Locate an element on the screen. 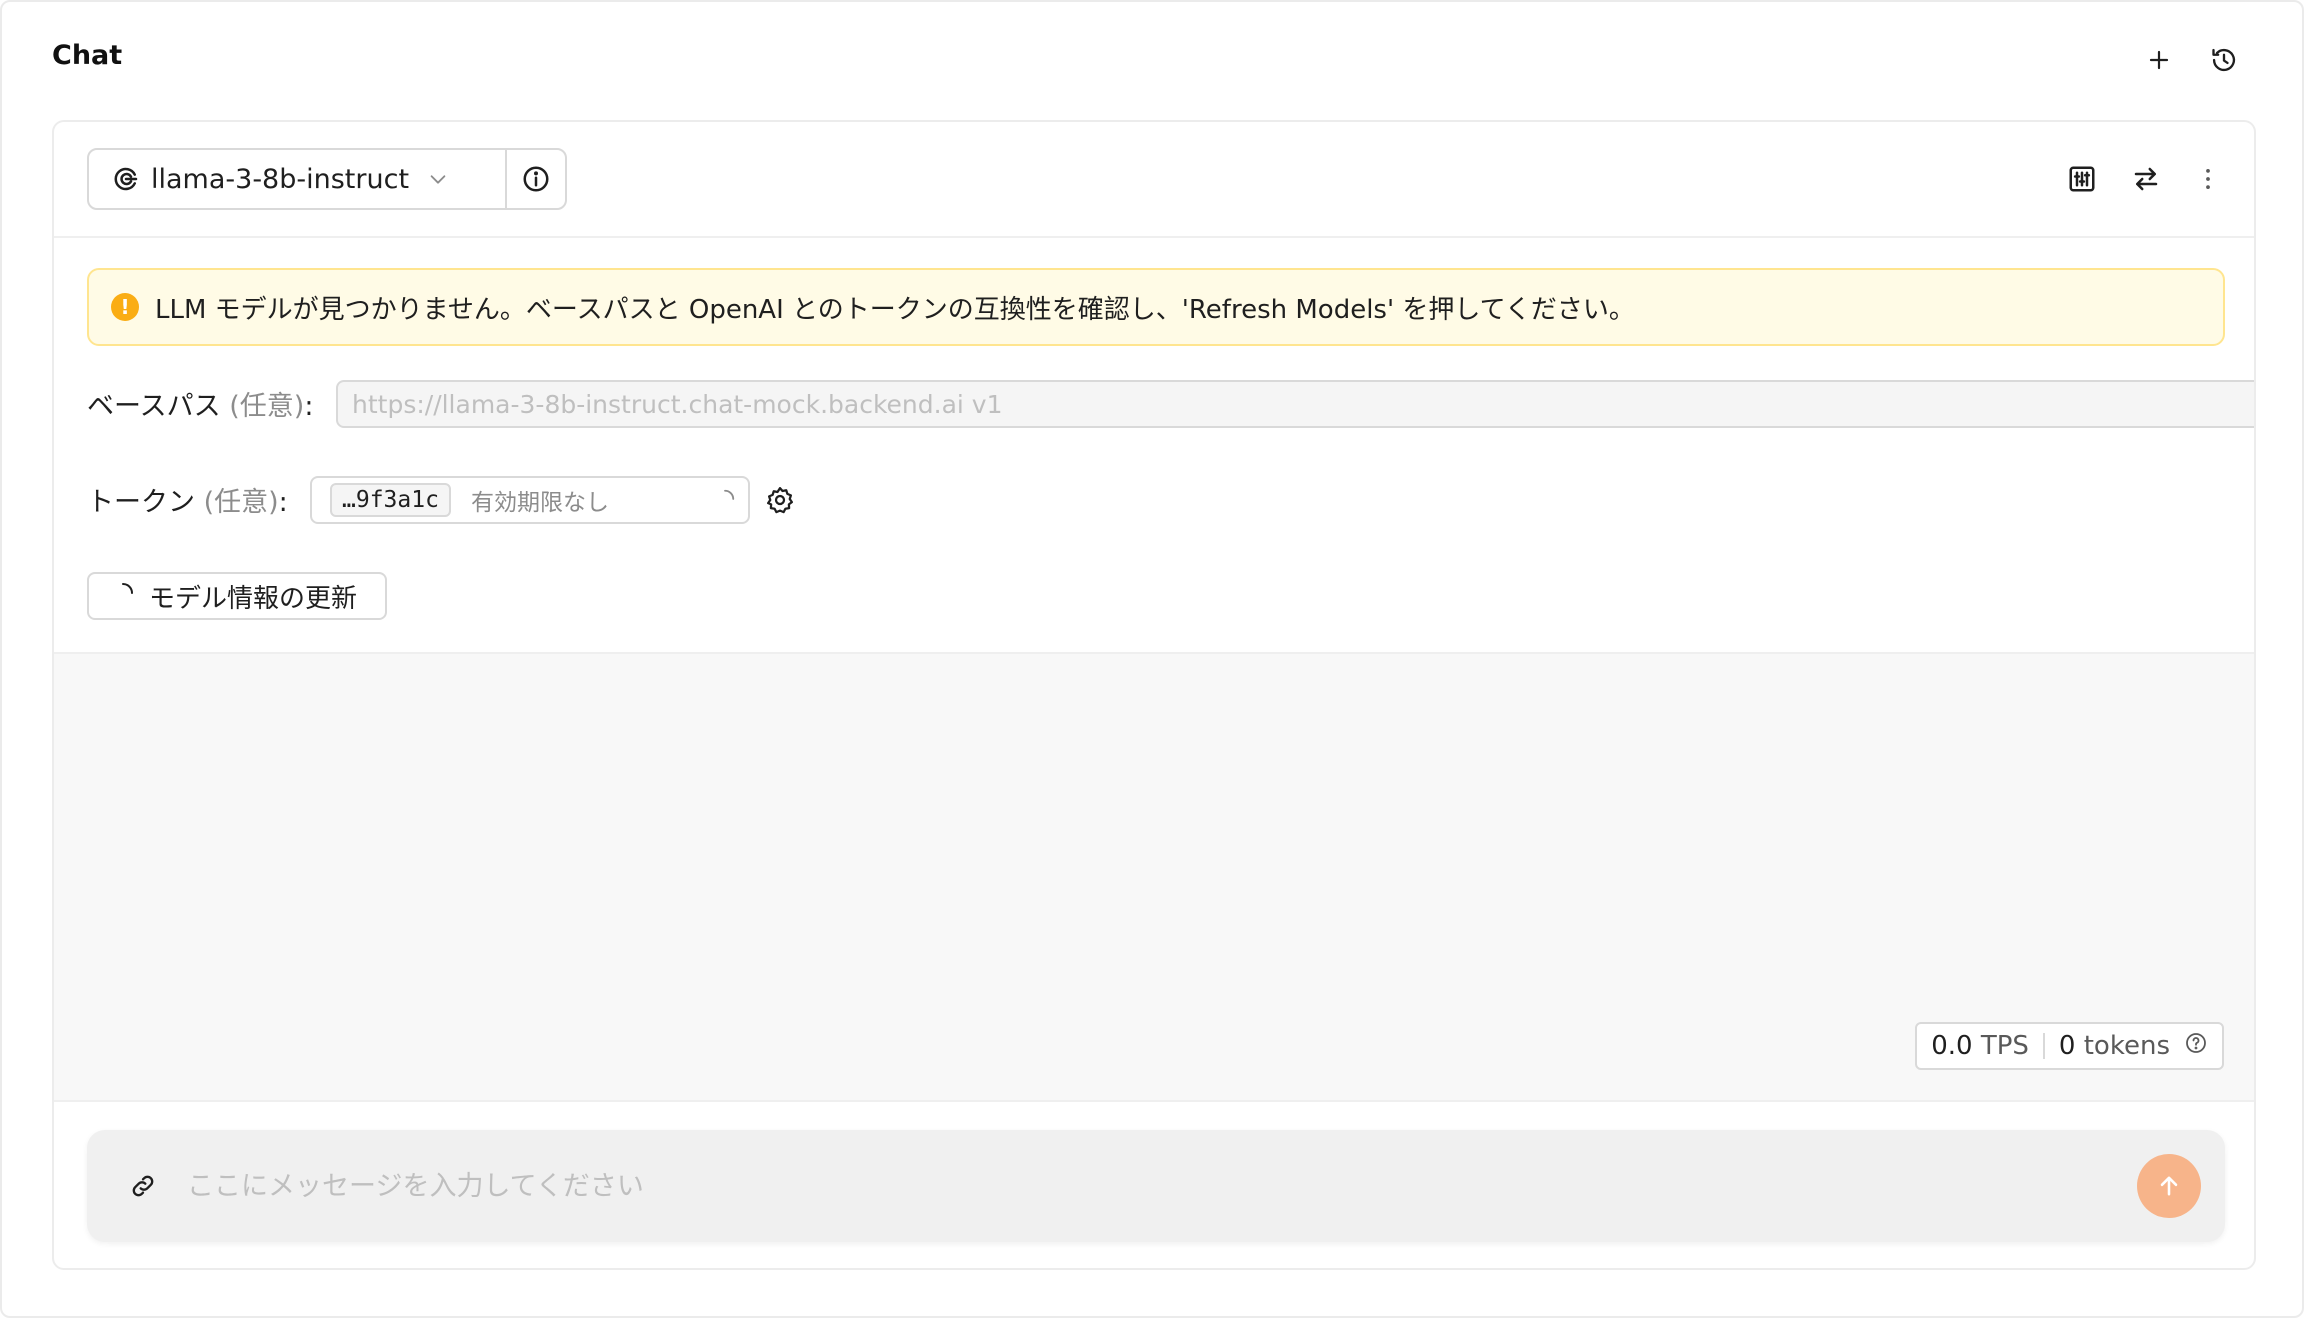  token-label: トークン (任意): is located at coordinates (187, 502).